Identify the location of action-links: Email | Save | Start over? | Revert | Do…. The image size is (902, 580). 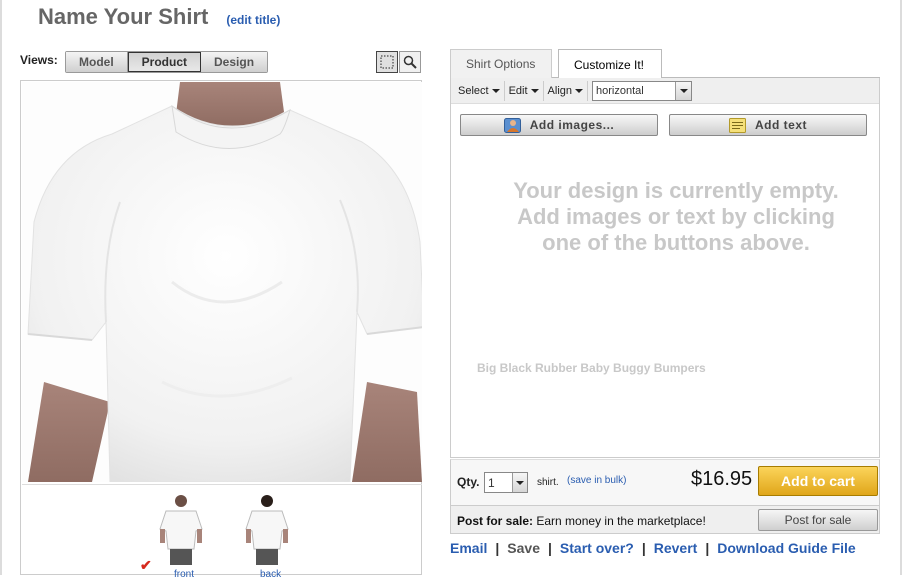
(665, 548).